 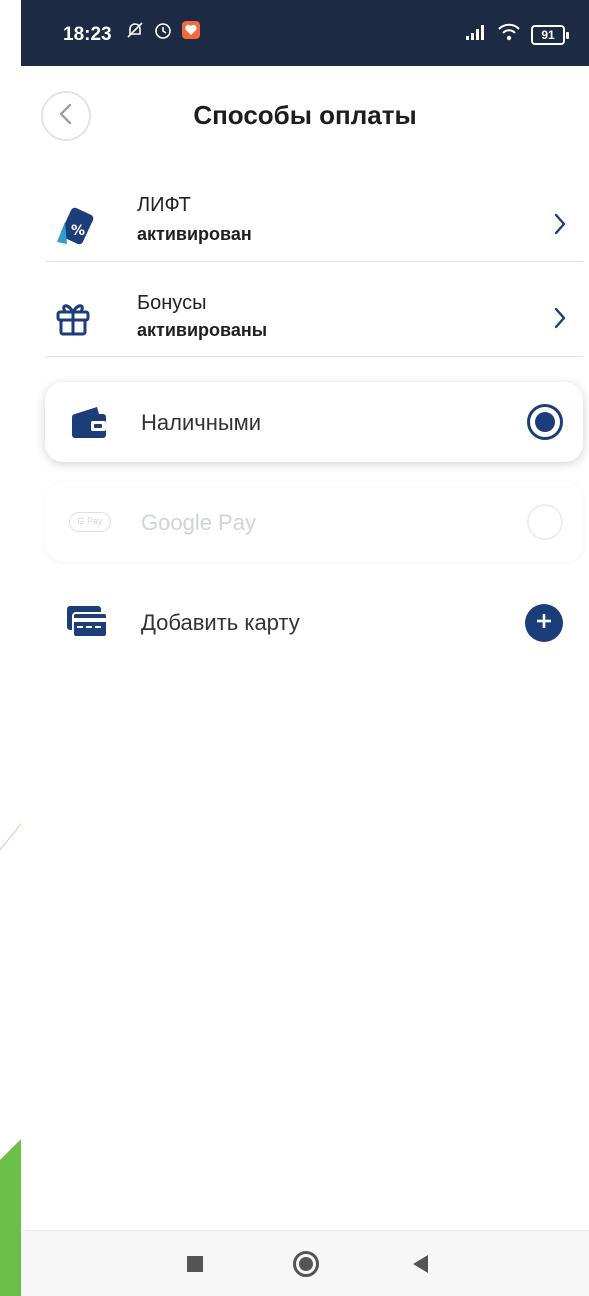 I want to click on signal-icon, so click(x=476, y=34).